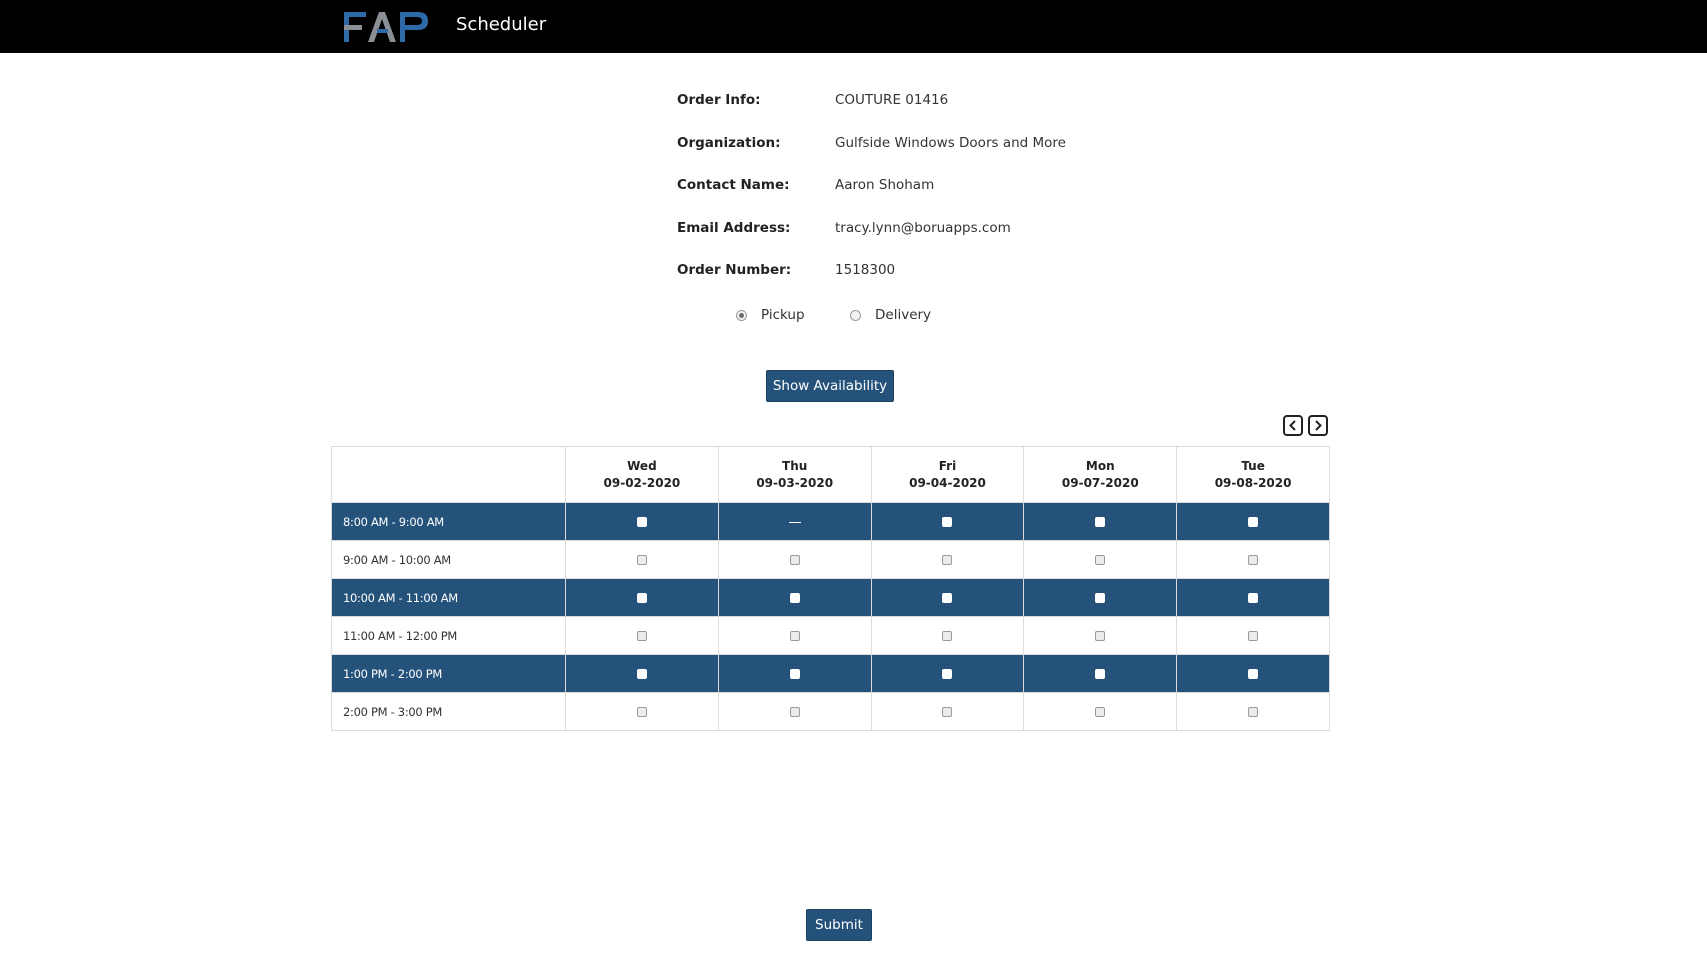  I want to click on fap-logo, so click(386, 27).